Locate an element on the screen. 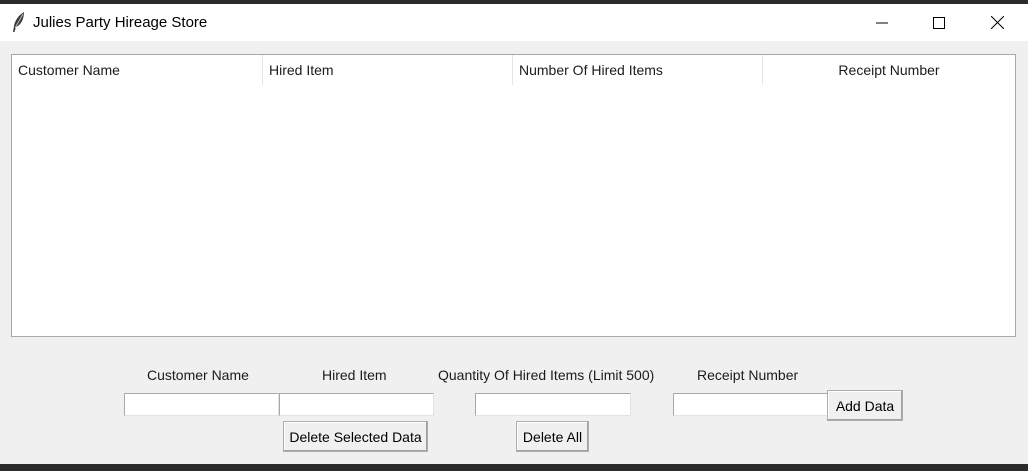 The width and height of the screenshot is (1028, 471). column-header-number-of-hired-items: Number Of Hired Items is located at coordinates (638, 70).